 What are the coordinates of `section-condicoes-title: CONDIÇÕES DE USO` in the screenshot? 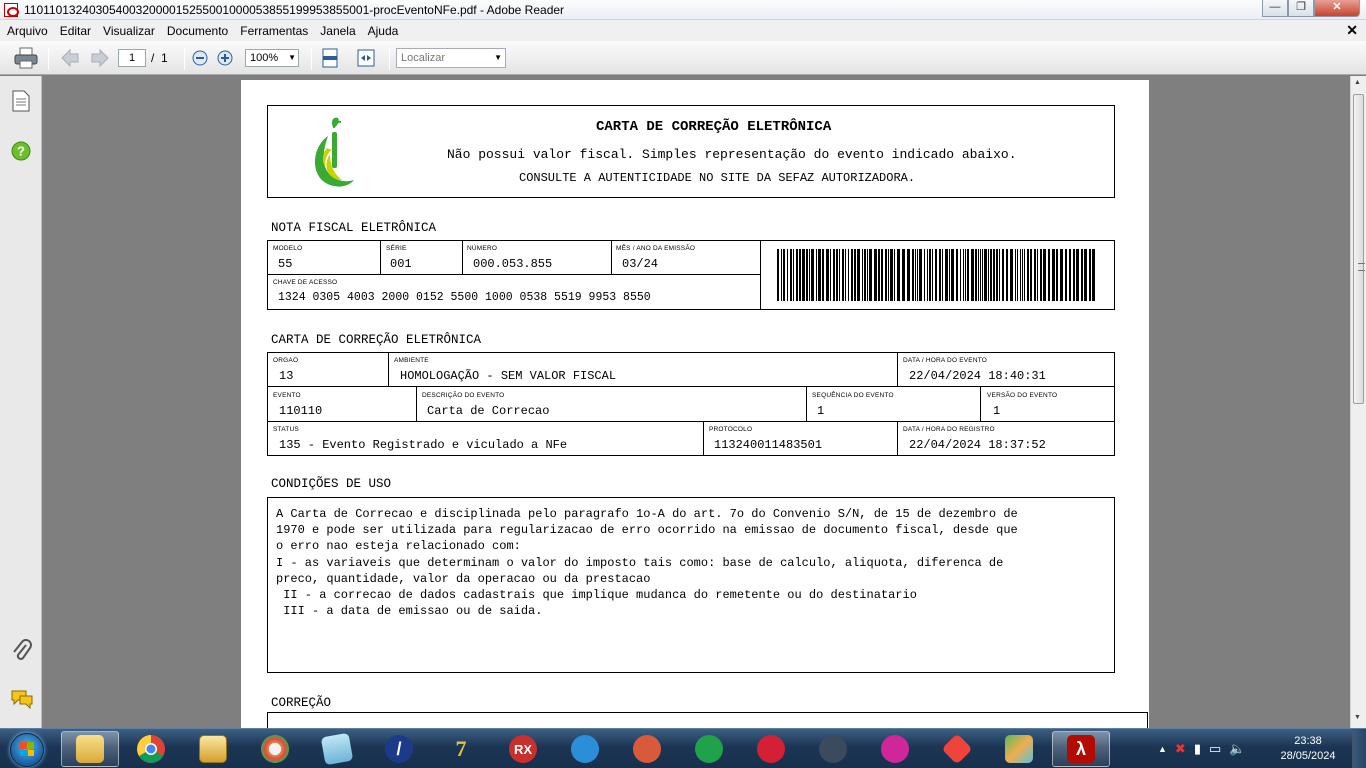 It's located at (331, 484).